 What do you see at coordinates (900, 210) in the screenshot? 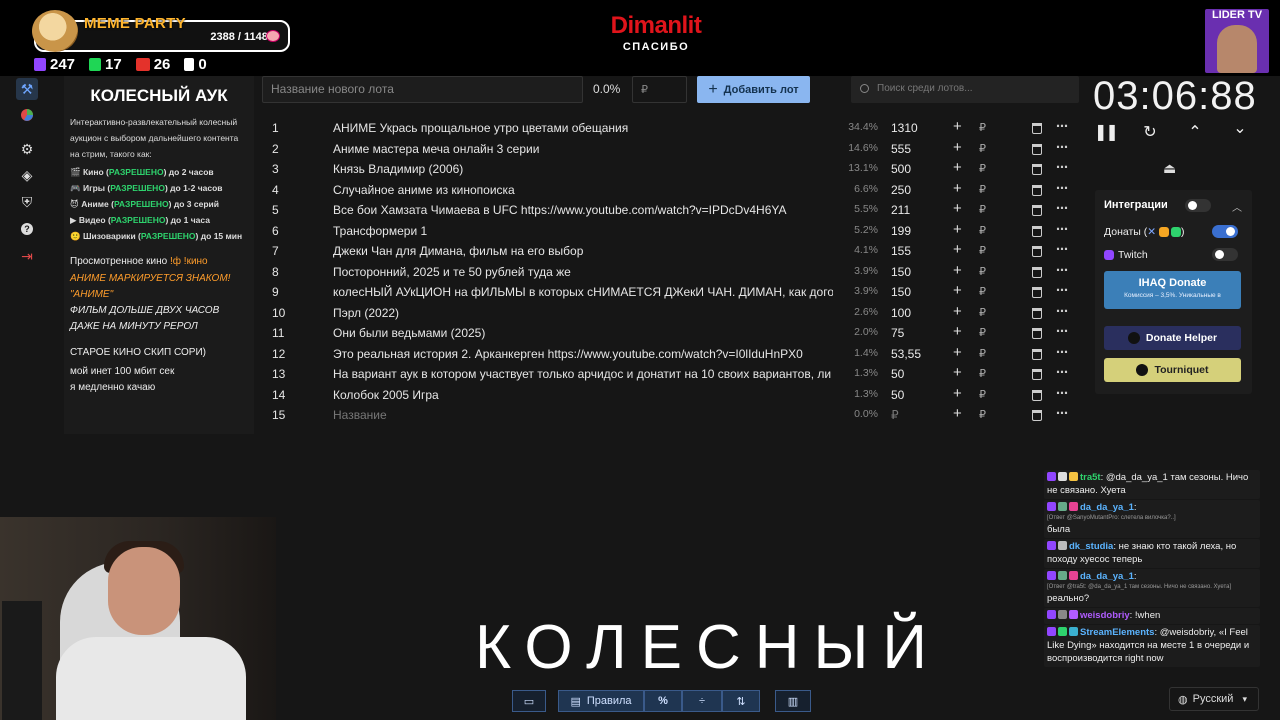
I see `lot-amount: 211` at bounding box center [900, 210].